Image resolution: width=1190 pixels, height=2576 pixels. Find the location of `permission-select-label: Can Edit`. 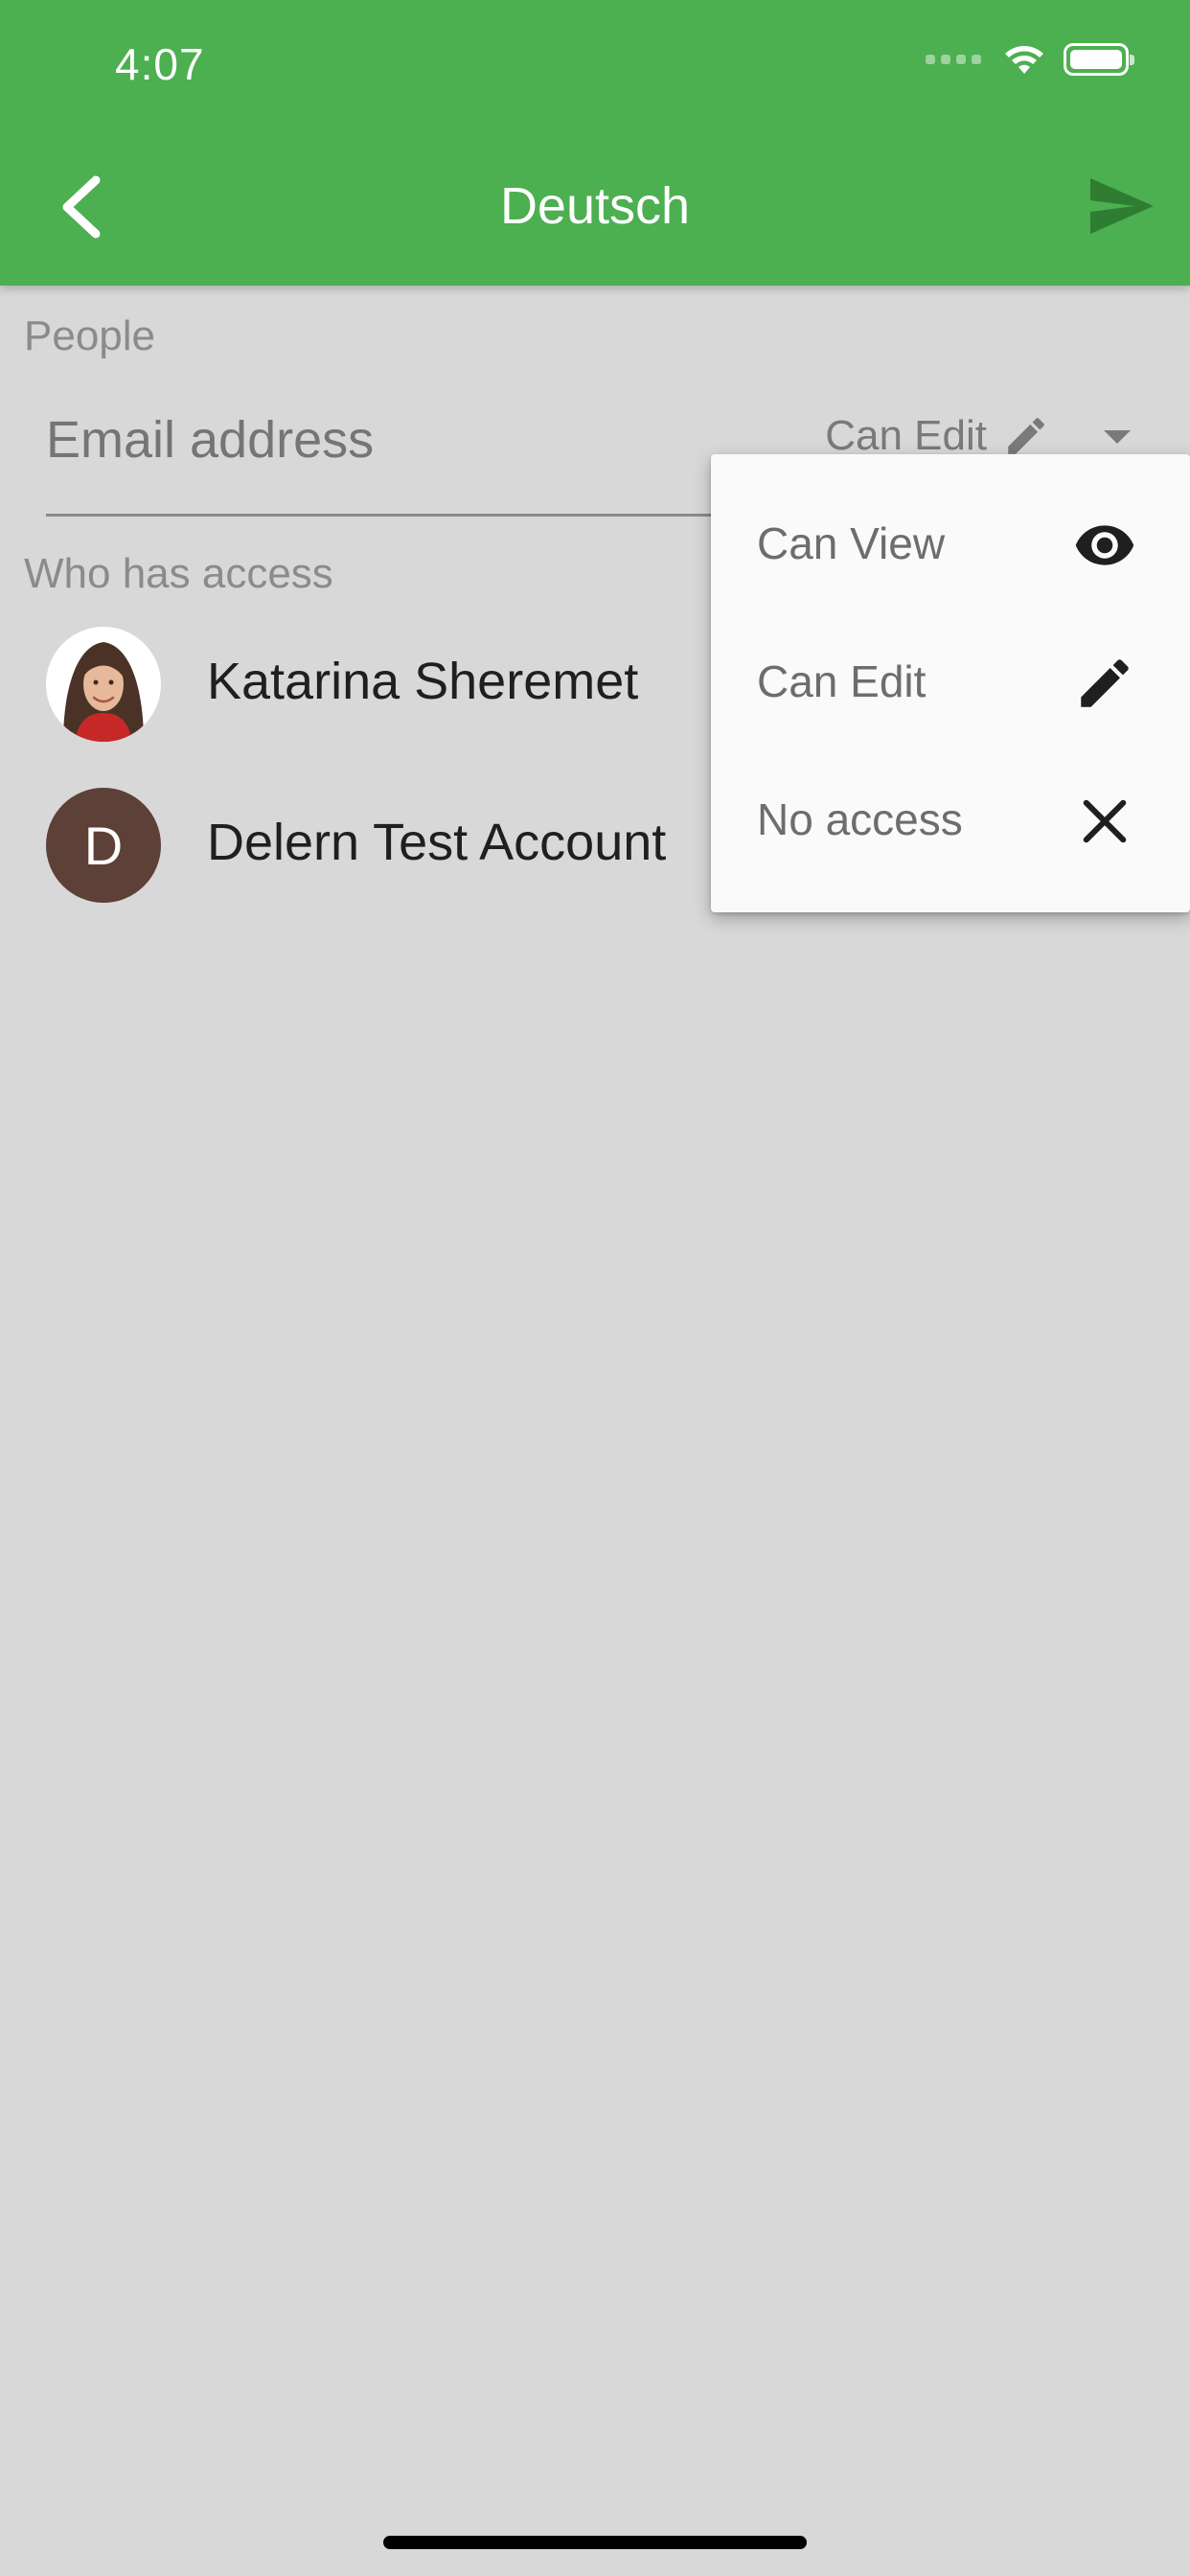

permission-select-label: Can Edit is located at coordinates (906, 435).